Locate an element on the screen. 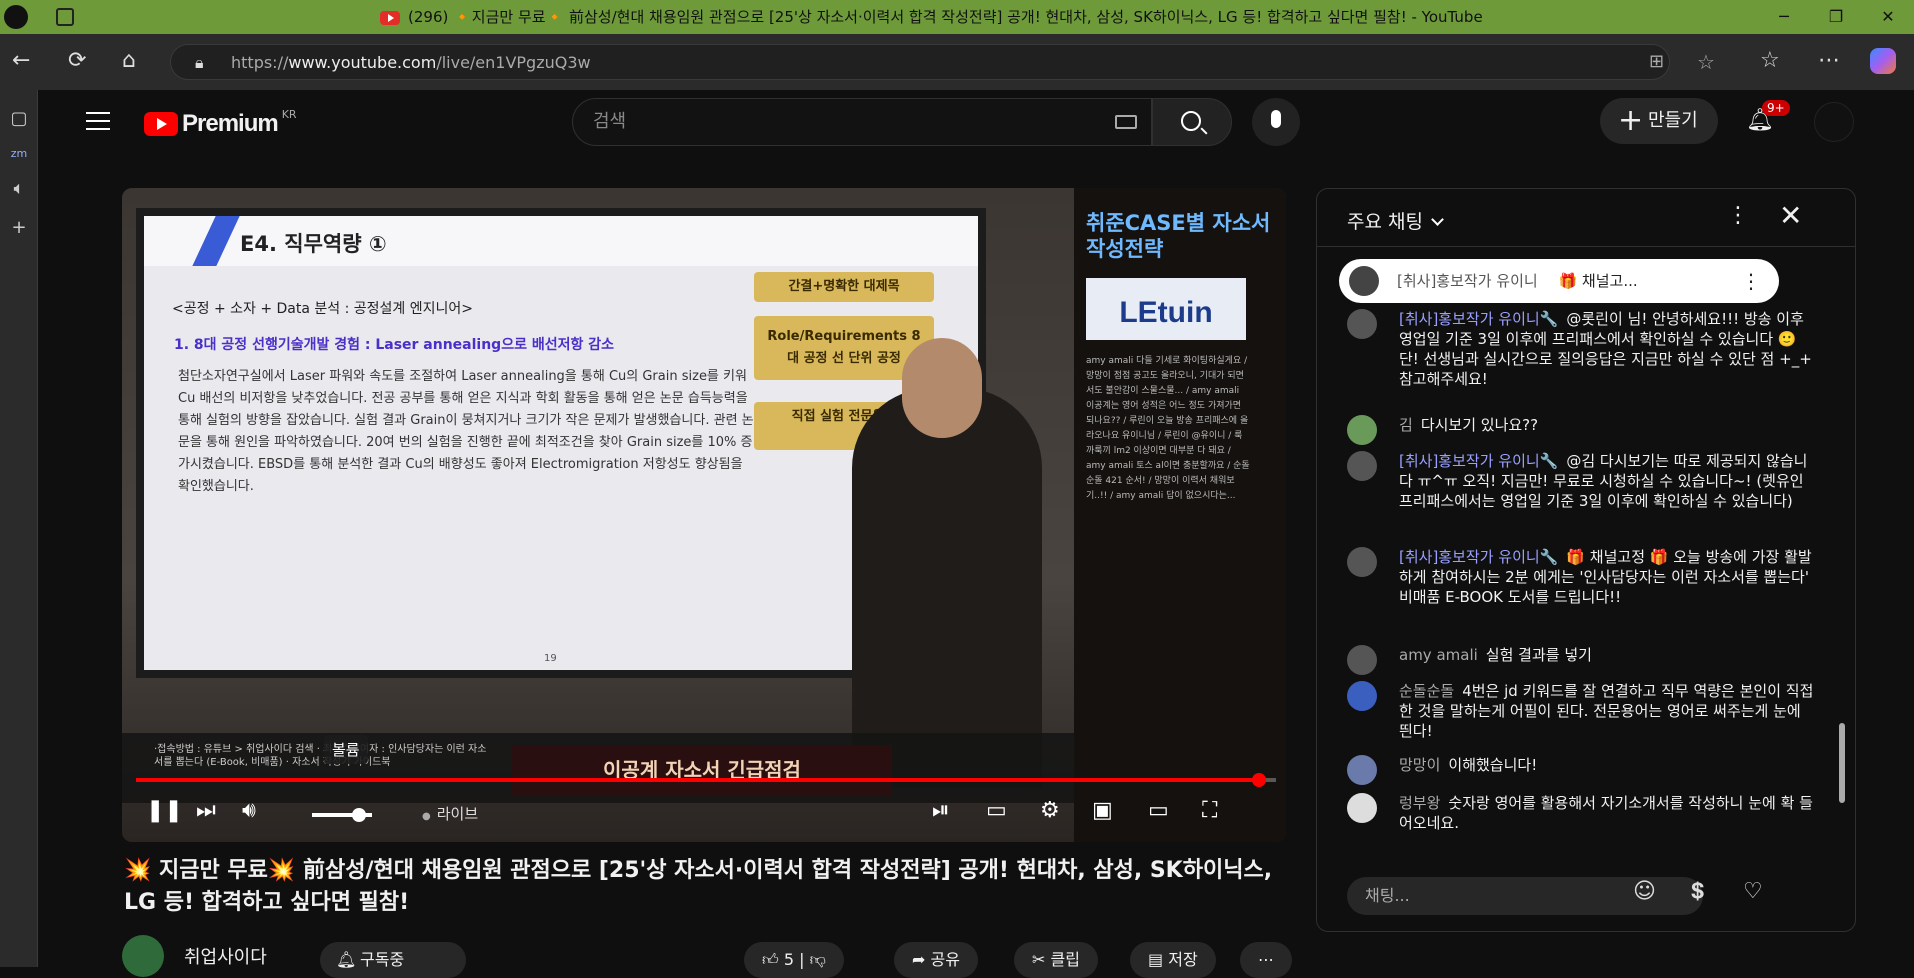 The image size is (1914, 978). channel-info: 취업사이다 is located at coordinates (194, 956).